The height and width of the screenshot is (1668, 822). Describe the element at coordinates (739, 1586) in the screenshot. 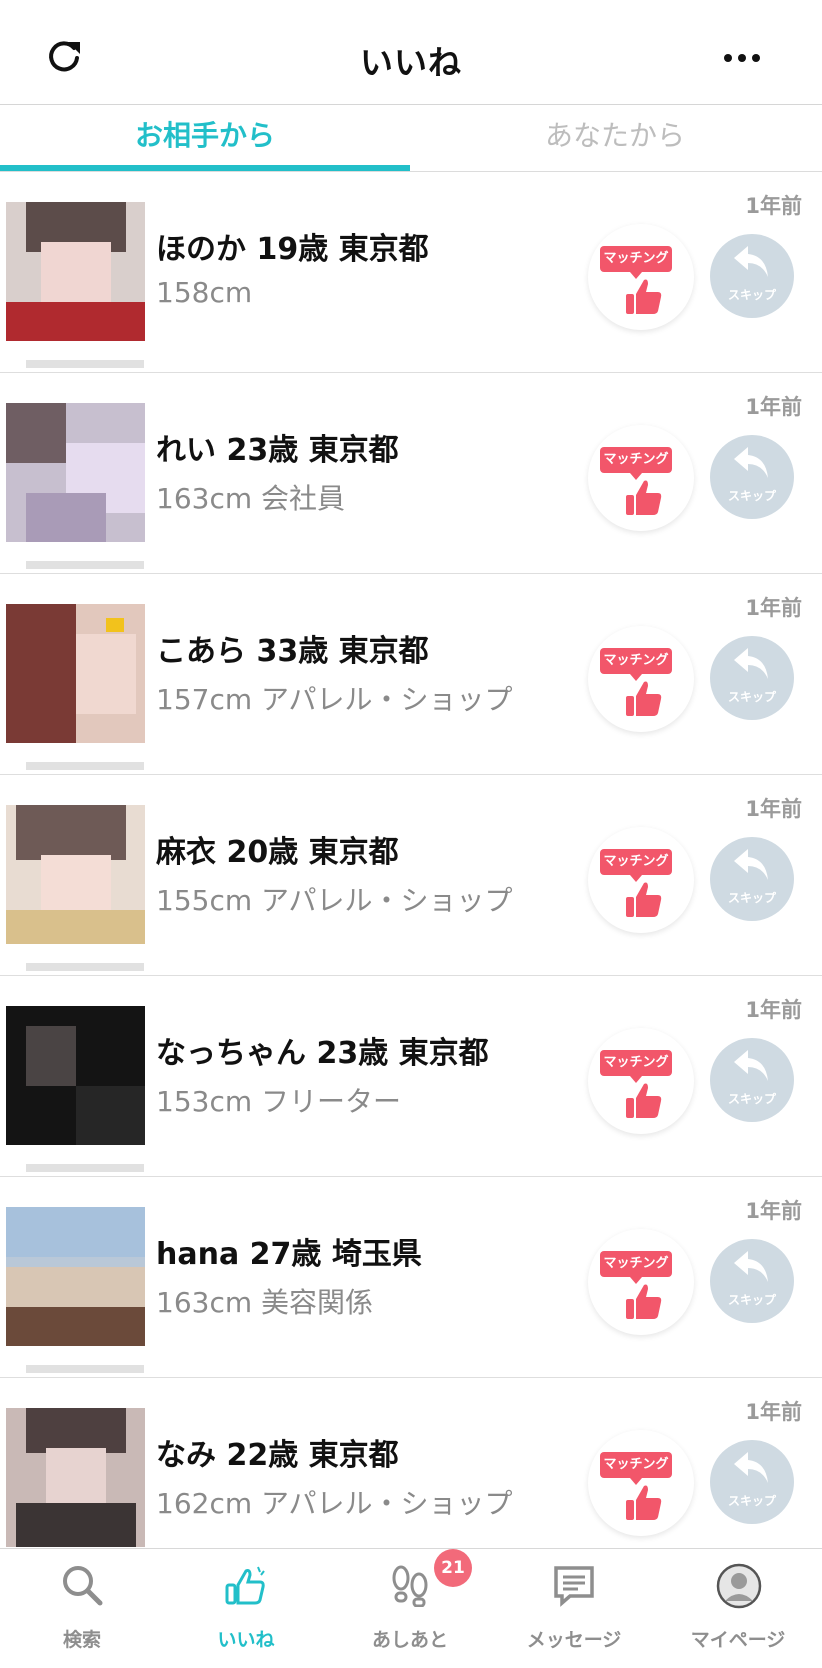

I see `profile-icon` at that location.